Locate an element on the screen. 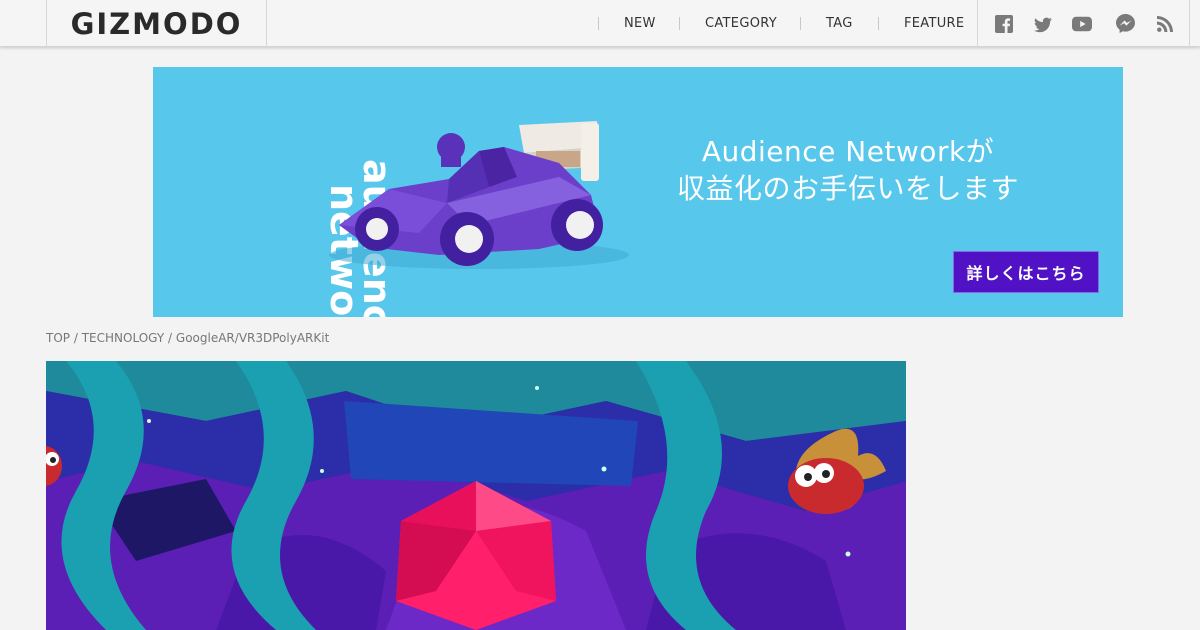 This screenshot has width=1200, height=630. nav-feature: FEATURE is located at coordinates (928, 23).